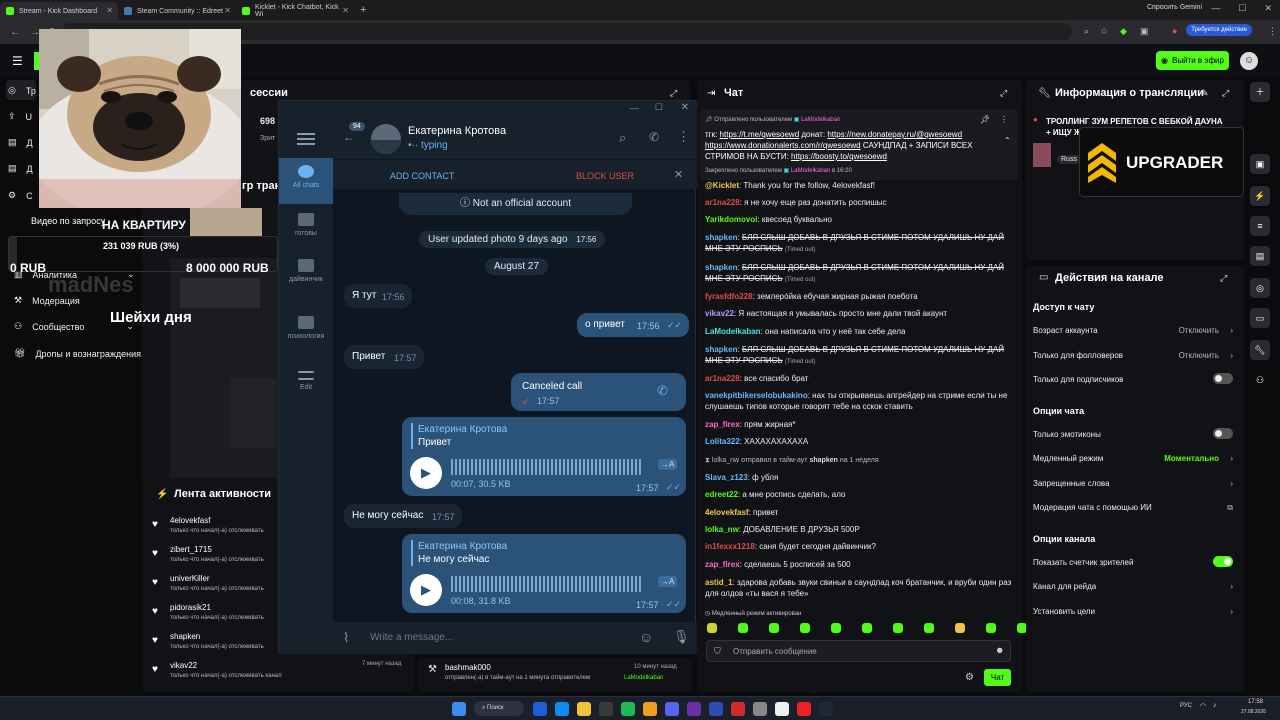 The image size is (1280, 720). What do you see at coordinates (628, 709) in the screenshot?
I see `spotify-icon` at bounding box center [628, 709].